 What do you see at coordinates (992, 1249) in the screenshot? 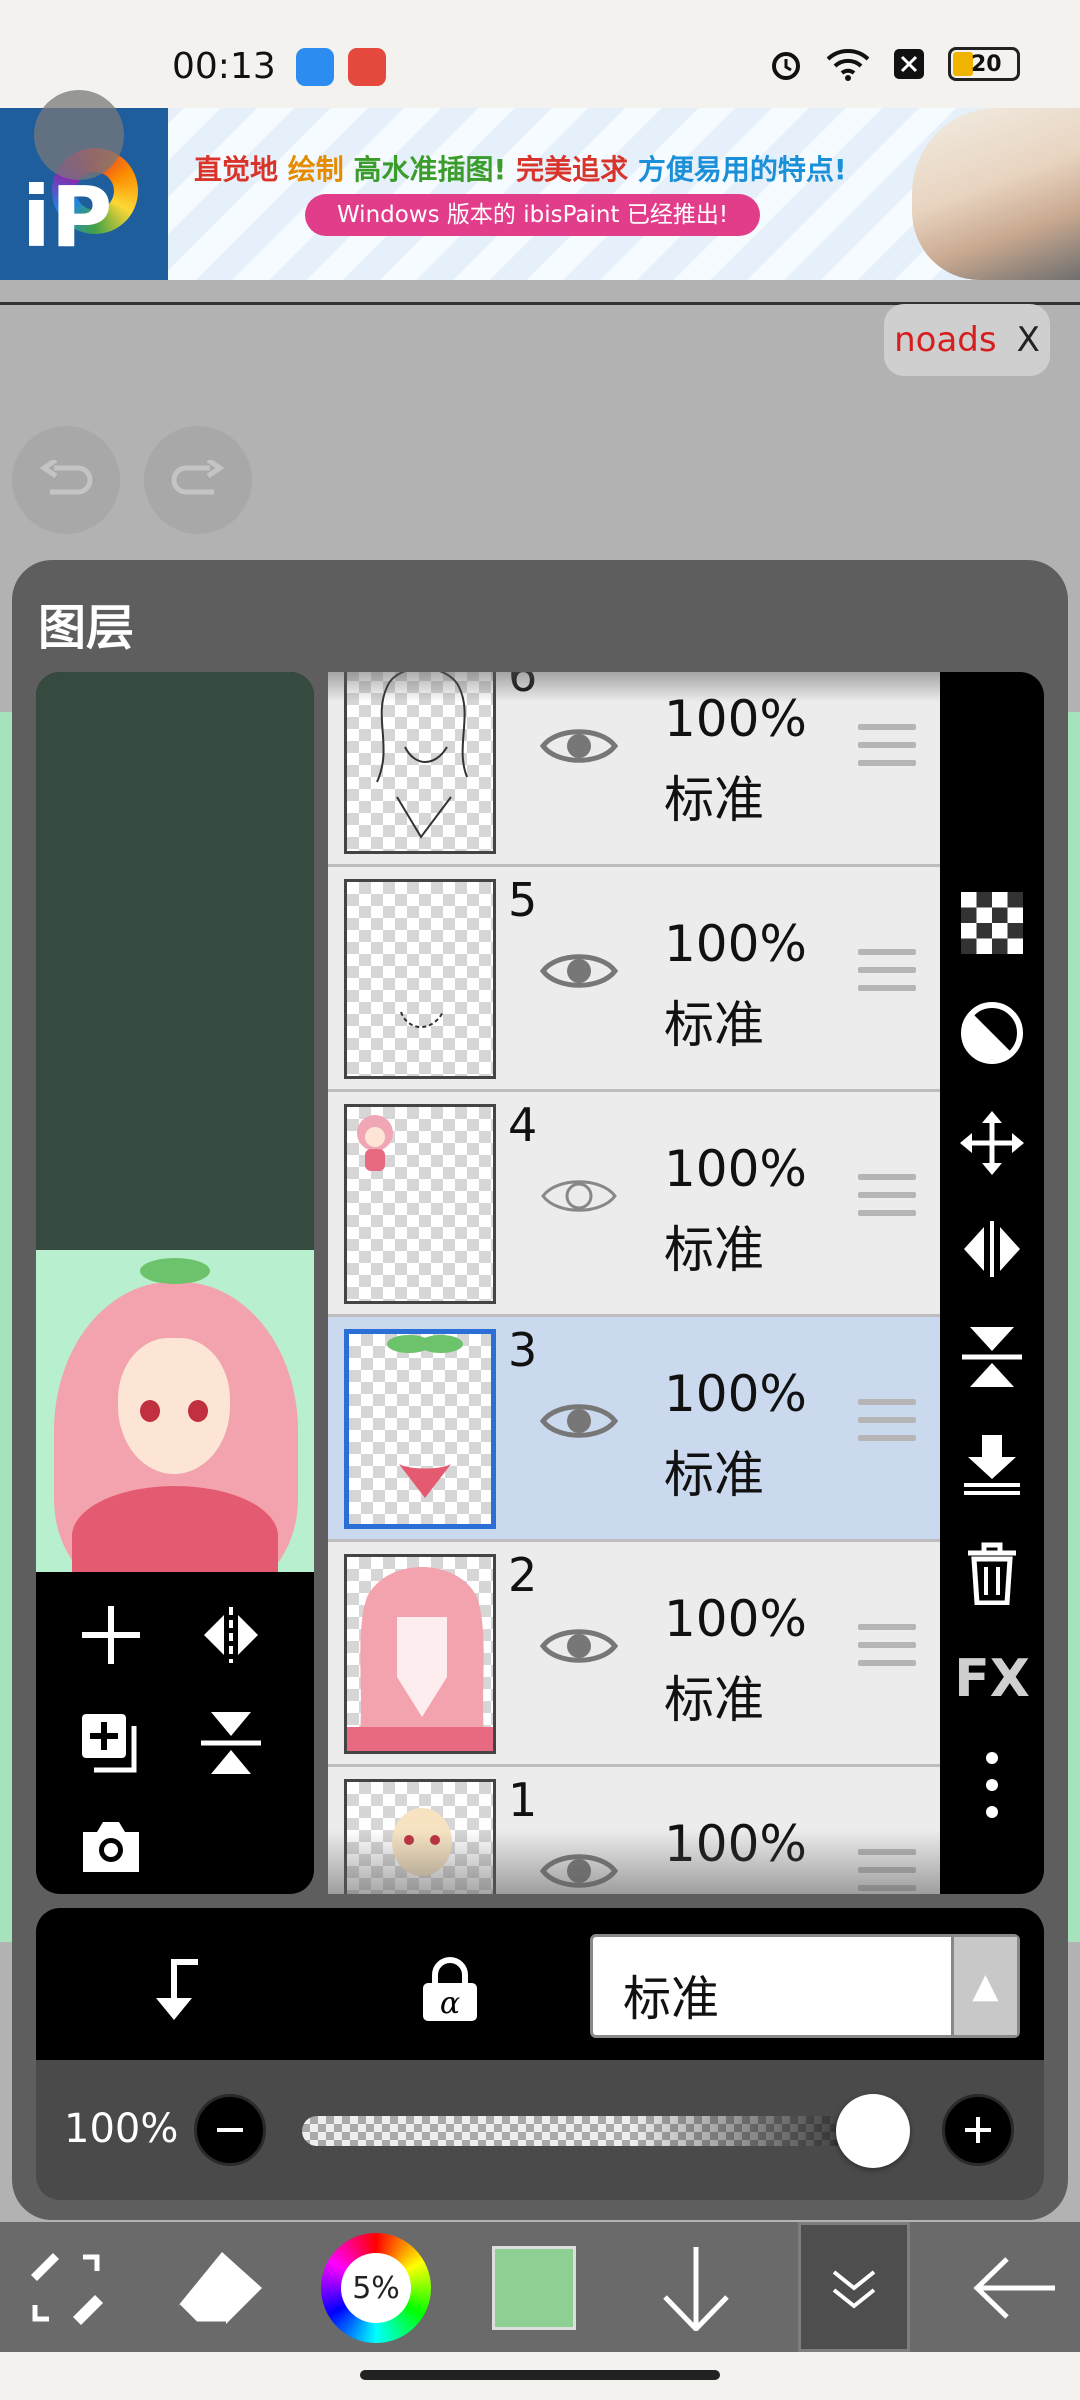
I see `flip-horizontal-button` at bounding box center [992, 1249].